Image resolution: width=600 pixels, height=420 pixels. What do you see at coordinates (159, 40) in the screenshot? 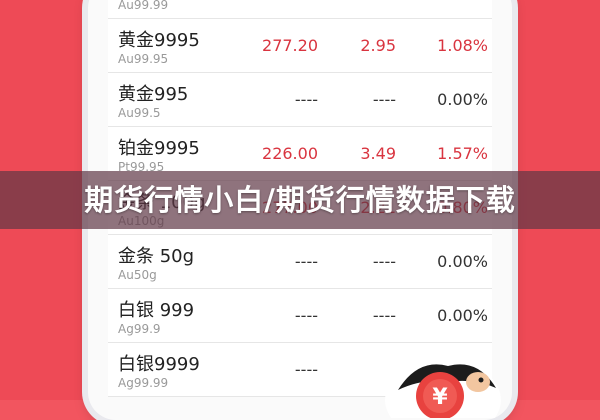
I see `quote-name: 黄金9995` at bounding box center [159, 40].